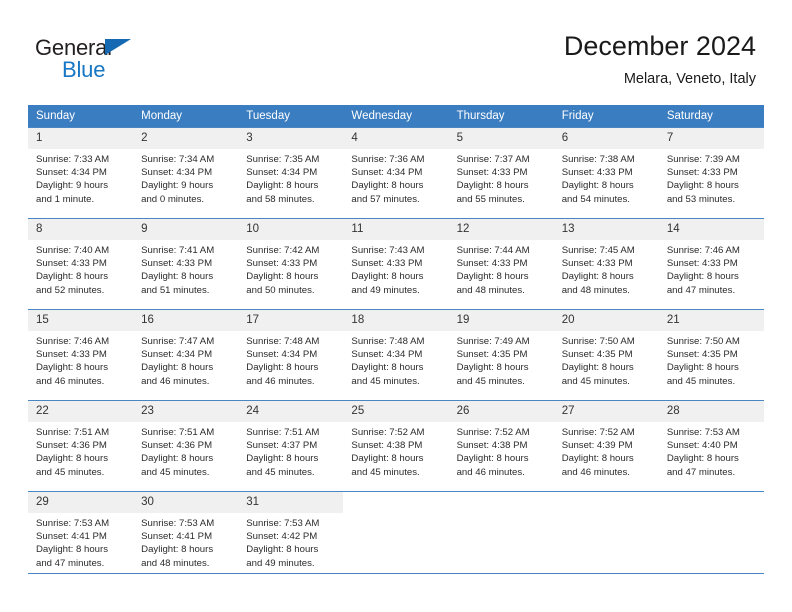 Image resolution: width=792 pixels, height=612 pixels. Describe the element at coordinates (501, 411) in the screenshot. I see `day-number: 26` at that location.